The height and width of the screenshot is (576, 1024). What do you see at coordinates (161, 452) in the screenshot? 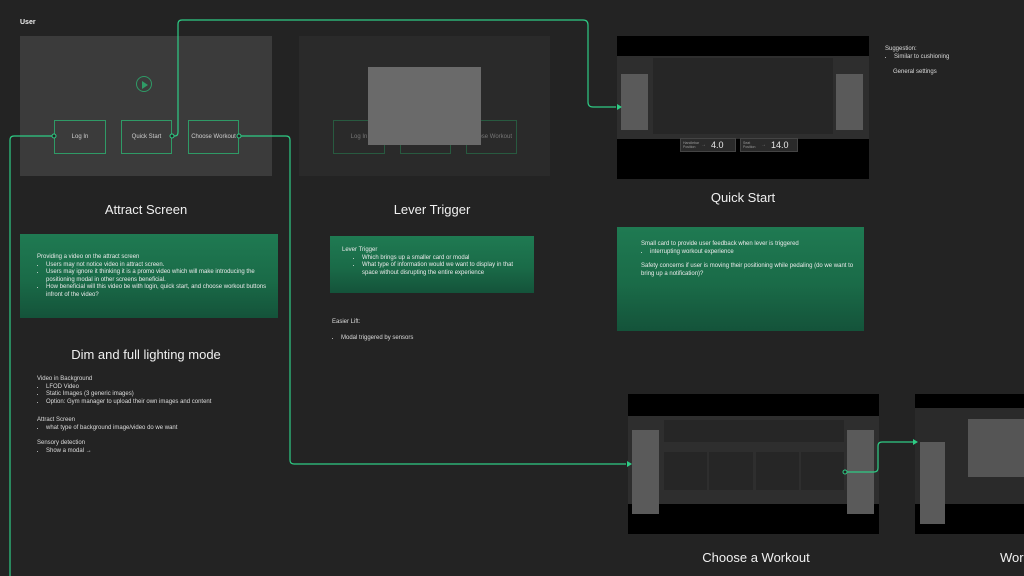
I see `sensory-detection-item: Show a modal →` at bounding box center [161, 452].